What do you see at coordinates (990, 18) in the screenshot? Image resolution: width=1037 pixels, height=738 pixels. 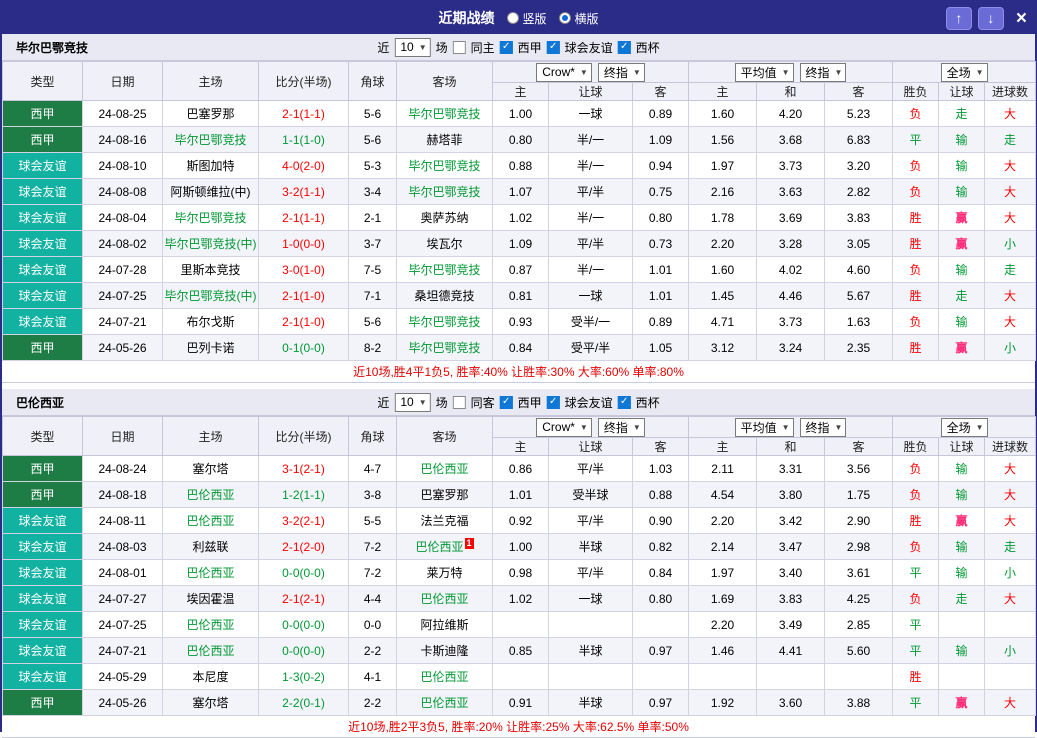 I see `move-down-button: ↓` at bounding box center [990, 18].